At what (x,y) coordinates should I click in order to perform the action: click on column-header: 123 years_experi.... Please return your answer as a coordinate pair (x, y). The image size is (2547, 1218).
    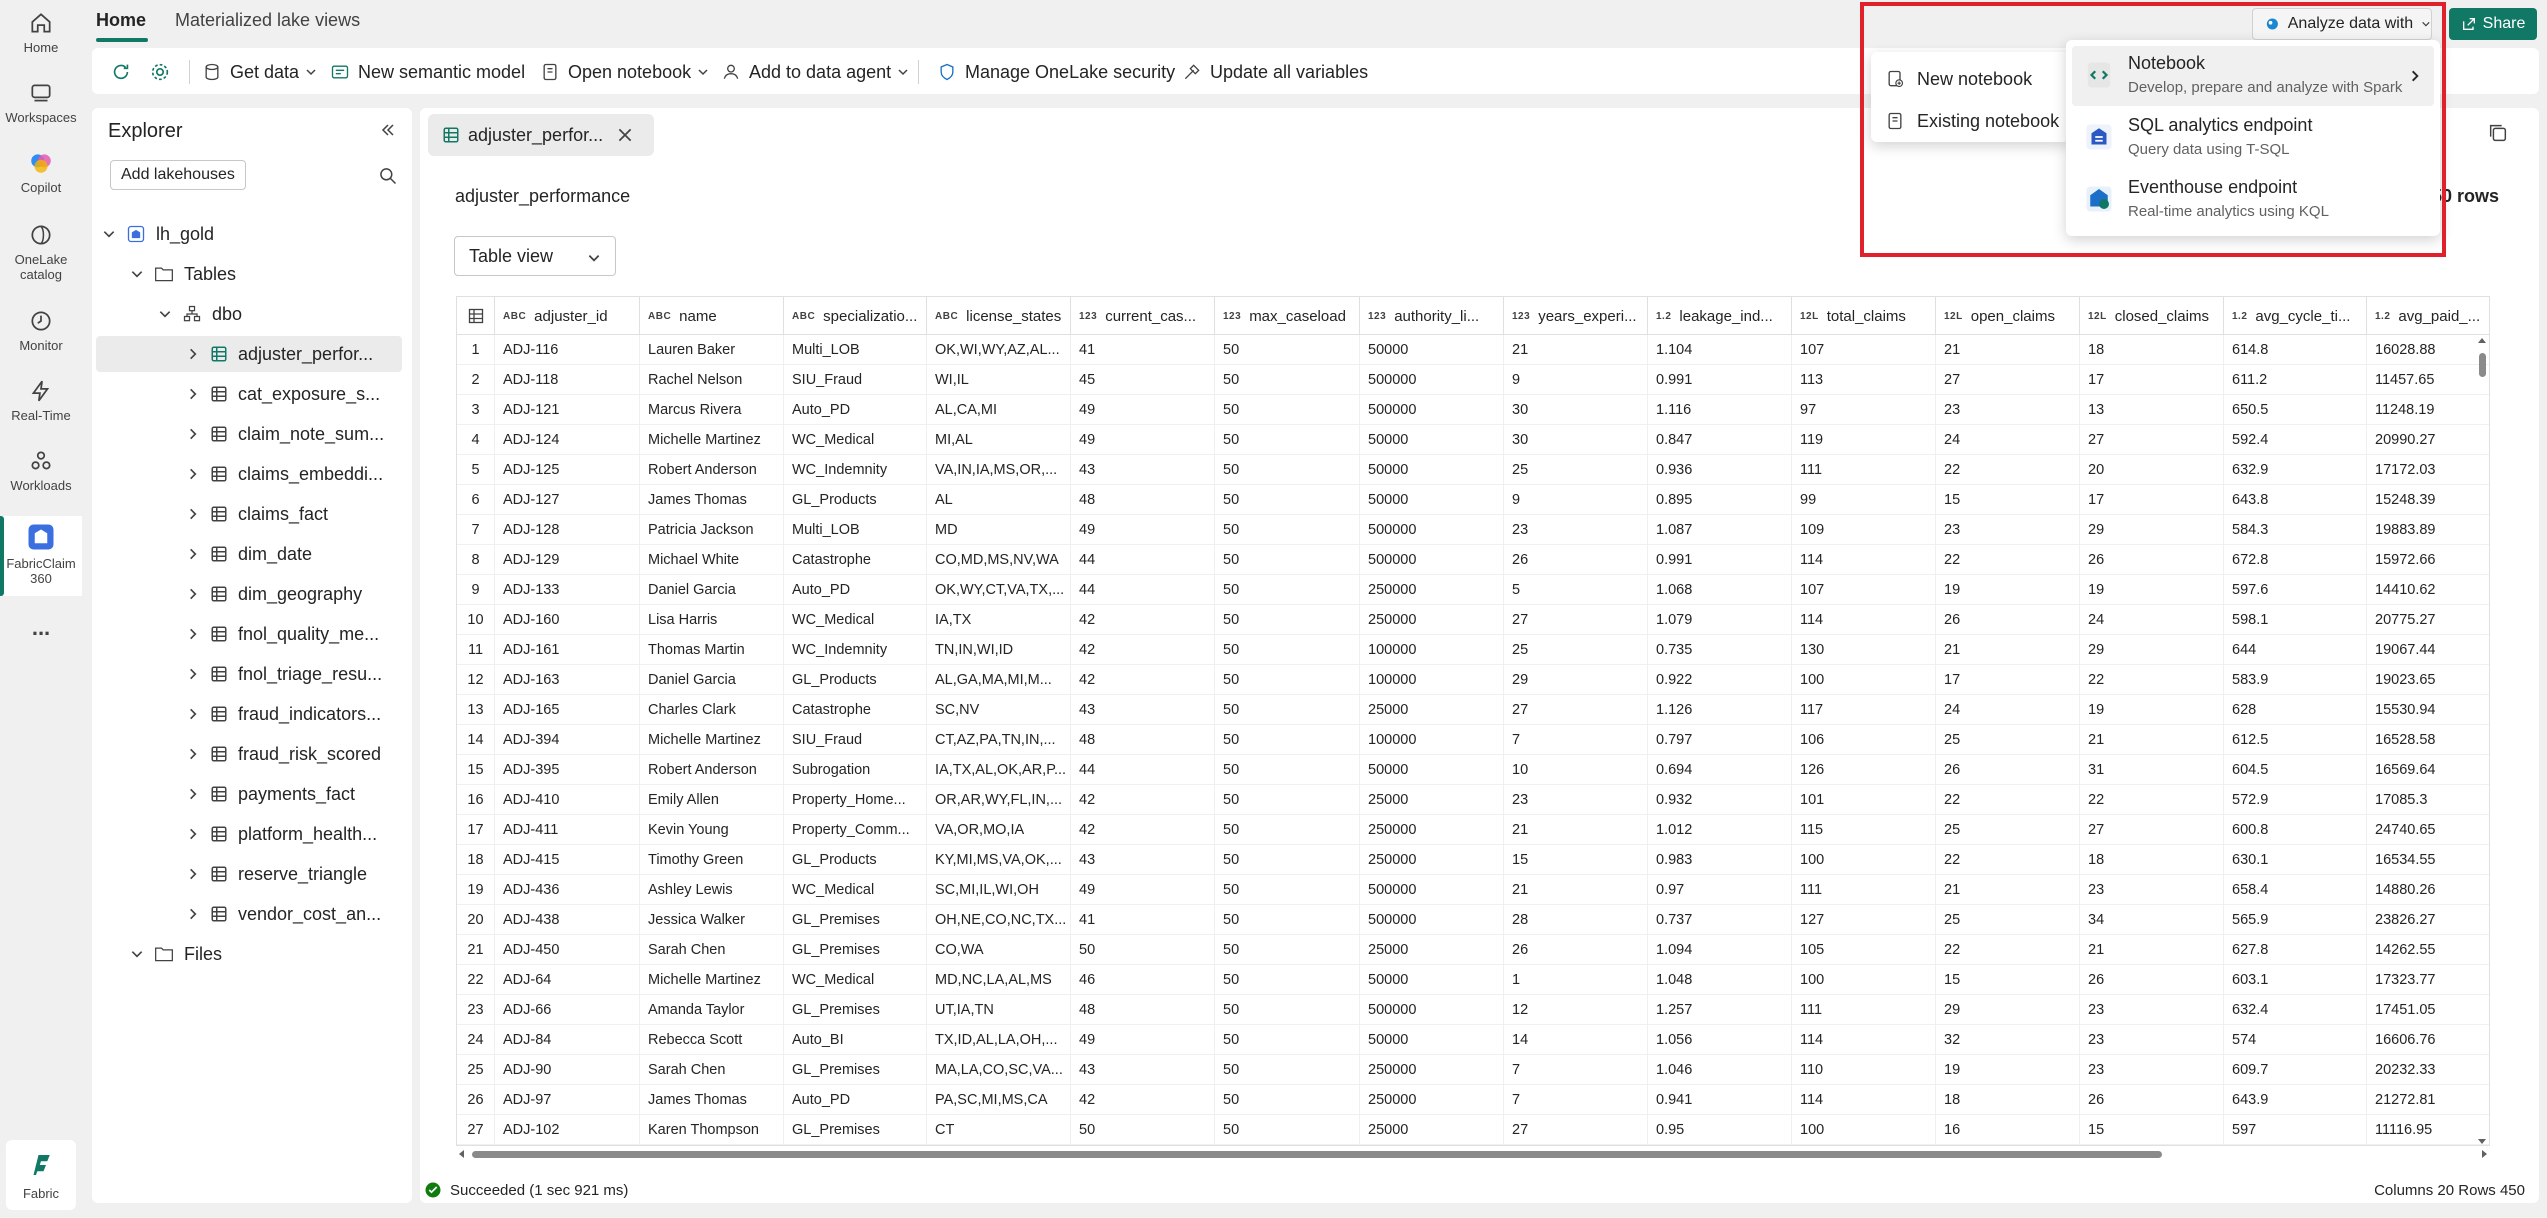
    Looking at the image, I should click on (1576, 316).